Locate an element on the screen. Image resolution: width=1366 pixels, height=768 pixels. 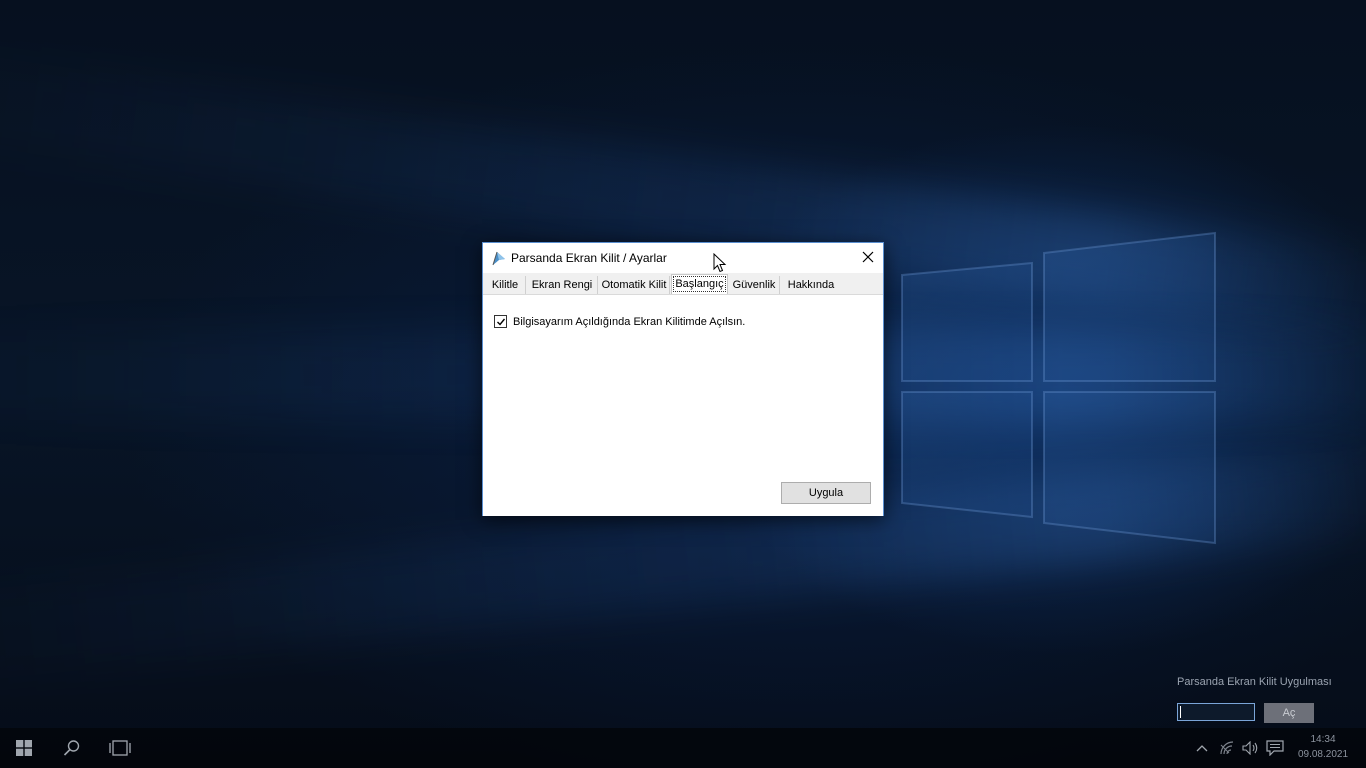
volume-icon is located at coordinates (1250, 748).